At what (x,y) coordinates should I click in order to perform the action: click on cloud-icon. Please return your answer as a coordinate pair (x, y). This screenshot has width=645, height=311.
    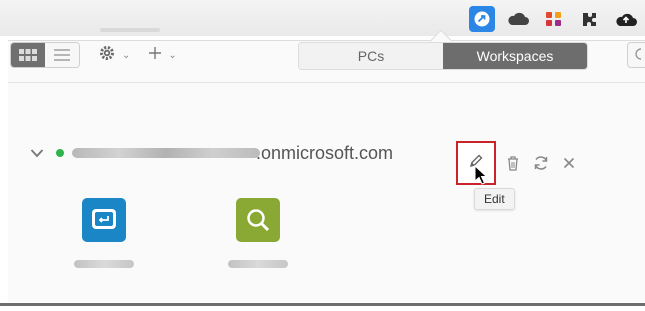
    Looking at the image, I should click on (518, 19).